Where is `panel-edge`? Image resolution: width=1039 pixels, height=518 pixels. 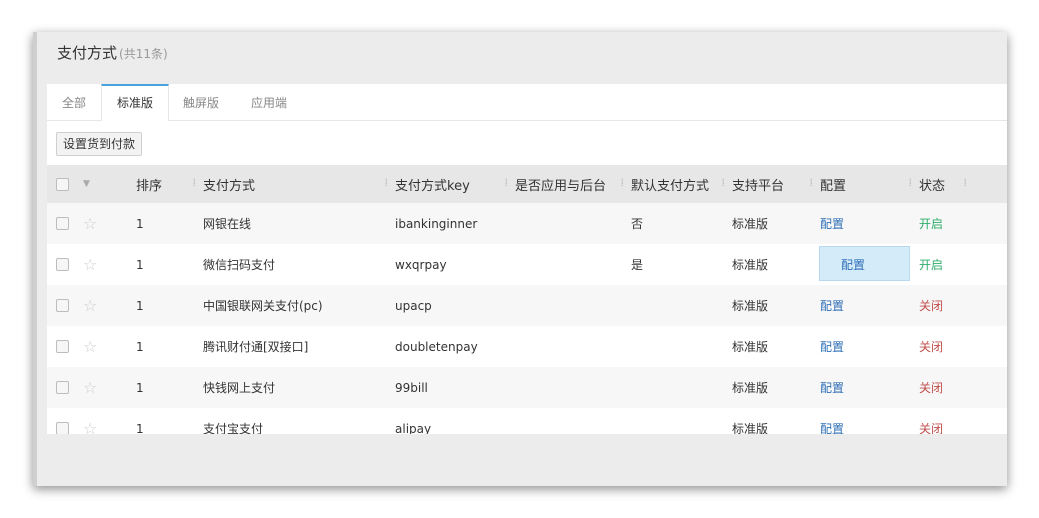 panel-edge is located at coordinates (35, 259).